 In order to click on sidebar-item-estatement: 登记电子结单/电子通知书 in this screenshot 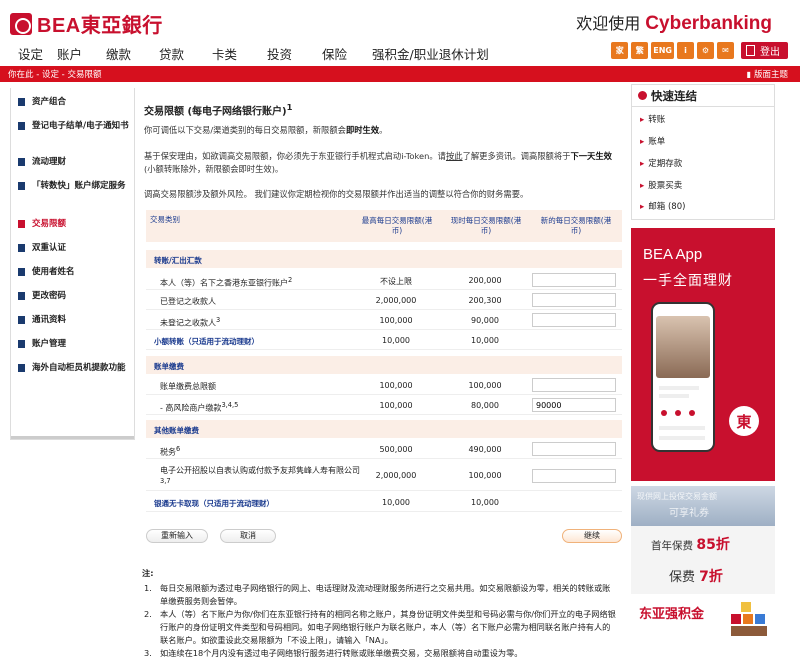, I will do `click(74, 126)`.